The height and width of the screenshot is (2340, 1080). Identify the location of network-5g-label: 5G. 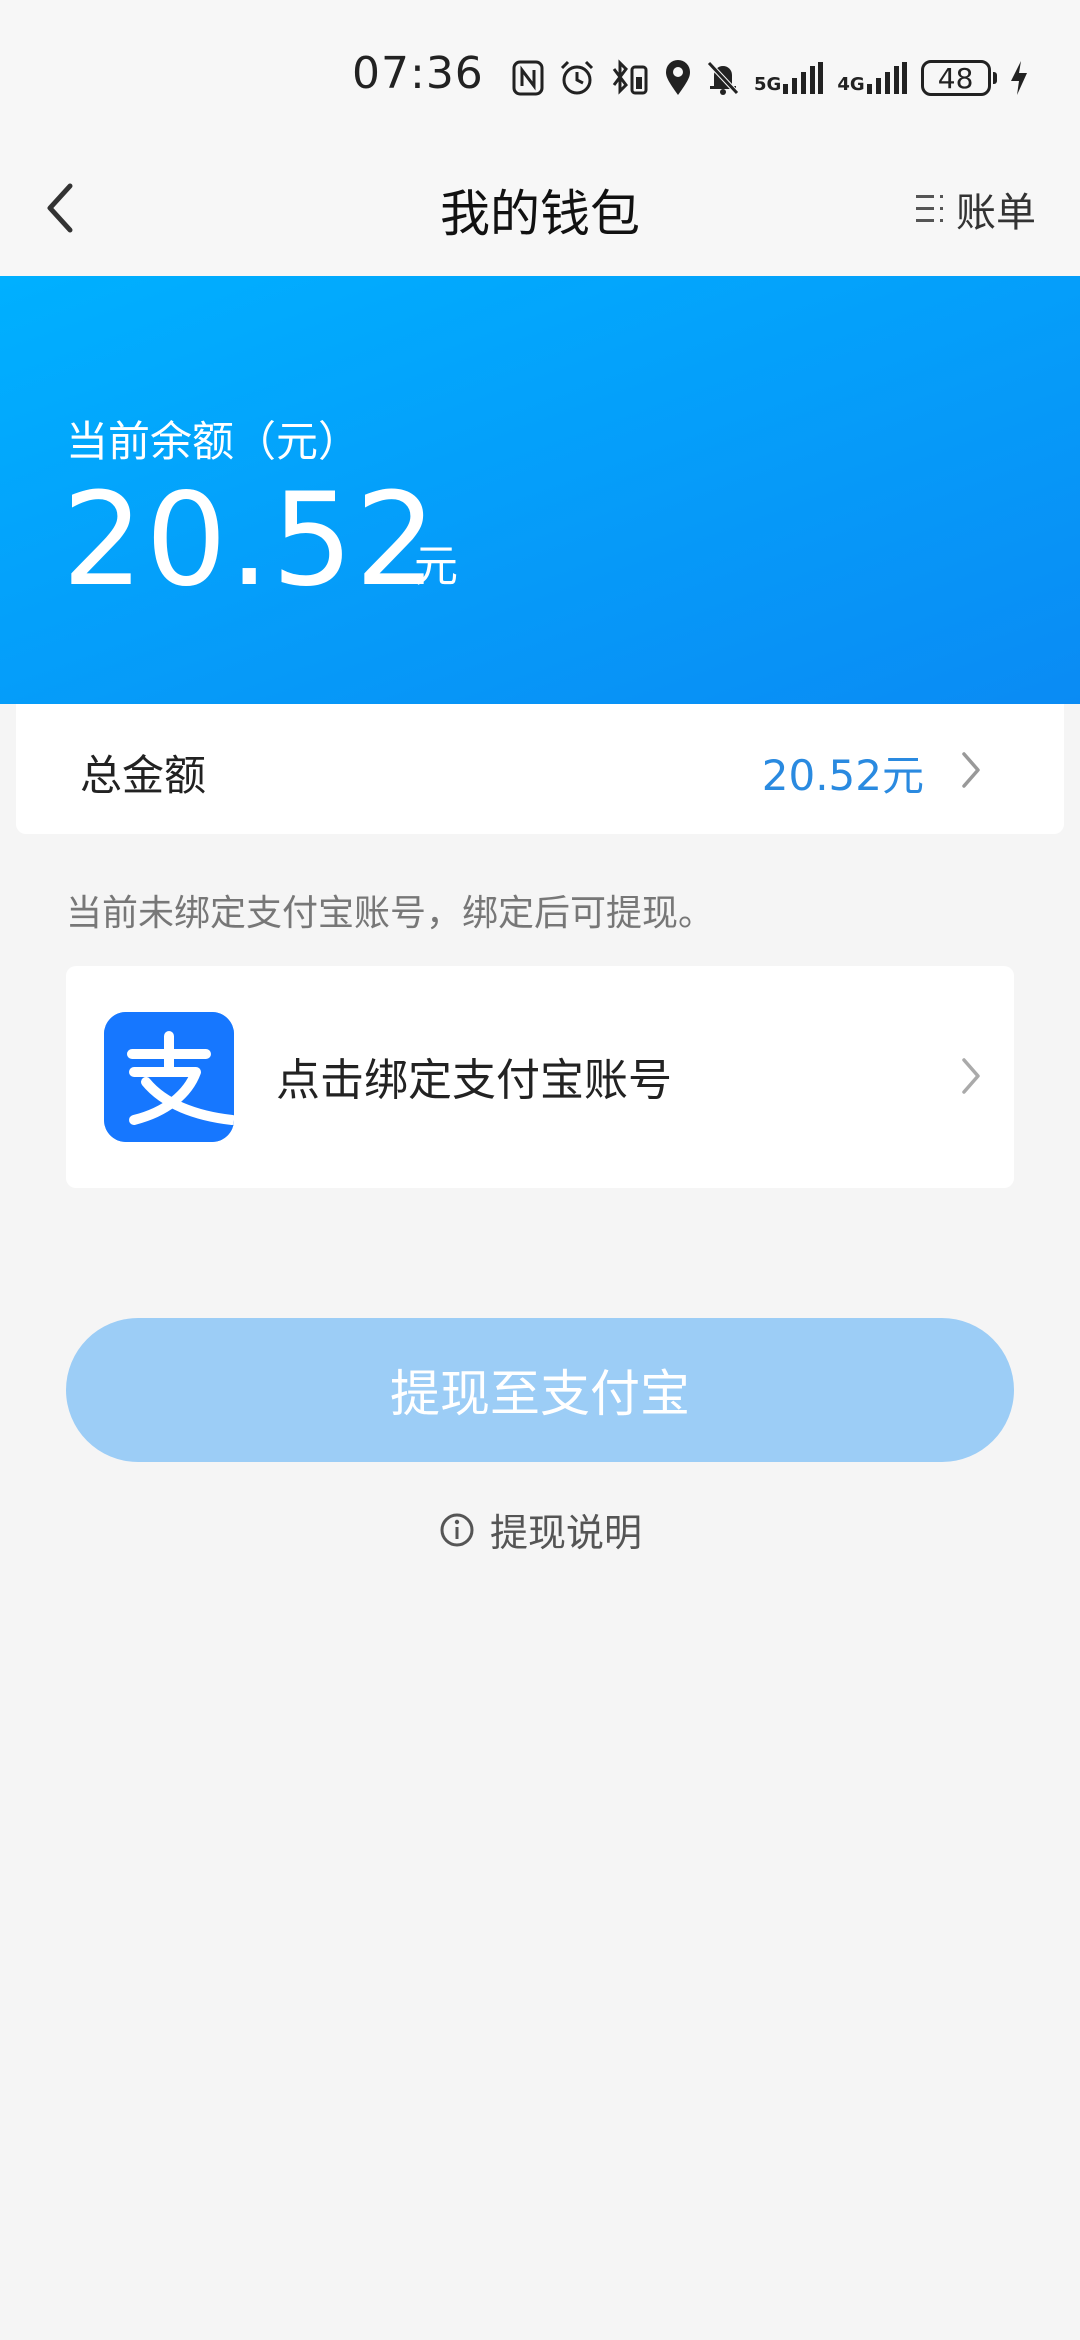
(768, 84).